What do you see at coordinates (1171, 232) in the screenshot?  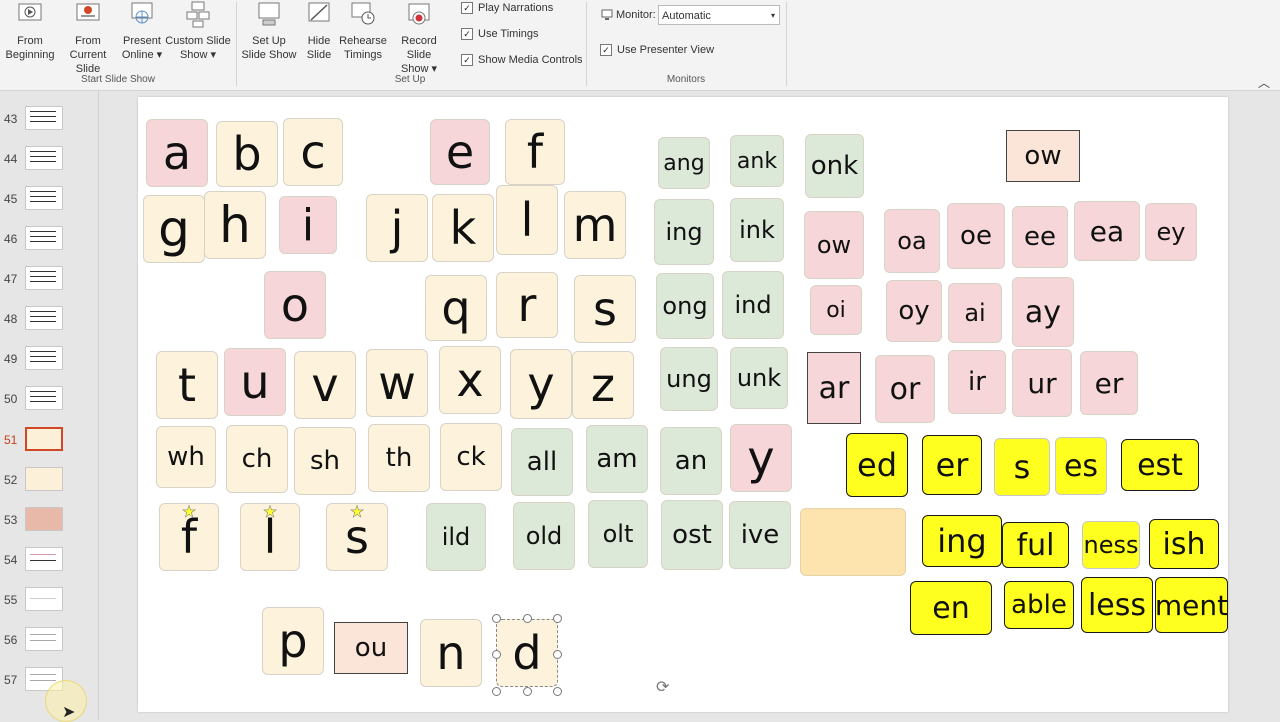 I see `vowel-team-tile-ey: ey` at bounding box center [1171, 232].